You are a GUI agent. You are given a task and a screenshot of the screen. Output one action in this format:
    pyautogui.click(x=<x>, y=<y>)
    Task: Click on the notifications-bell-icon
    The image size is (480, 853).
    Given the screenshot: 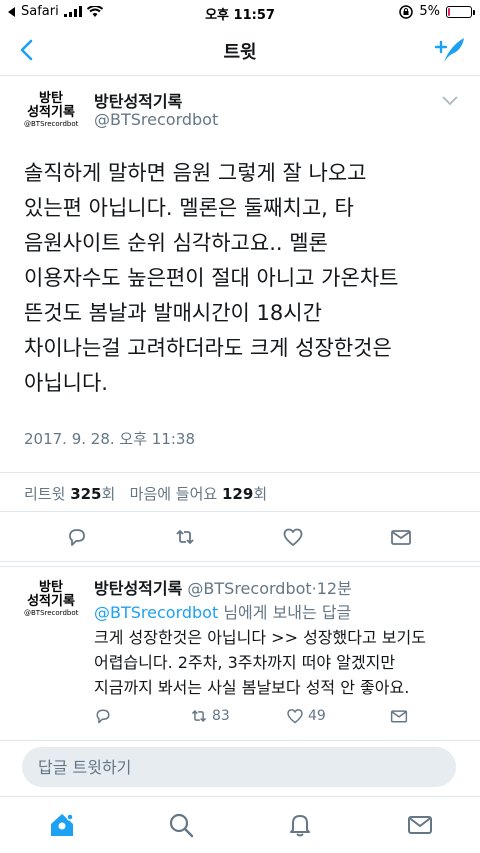 What is the action you would take?
    pyautogui.click(x=300, y=825)
    